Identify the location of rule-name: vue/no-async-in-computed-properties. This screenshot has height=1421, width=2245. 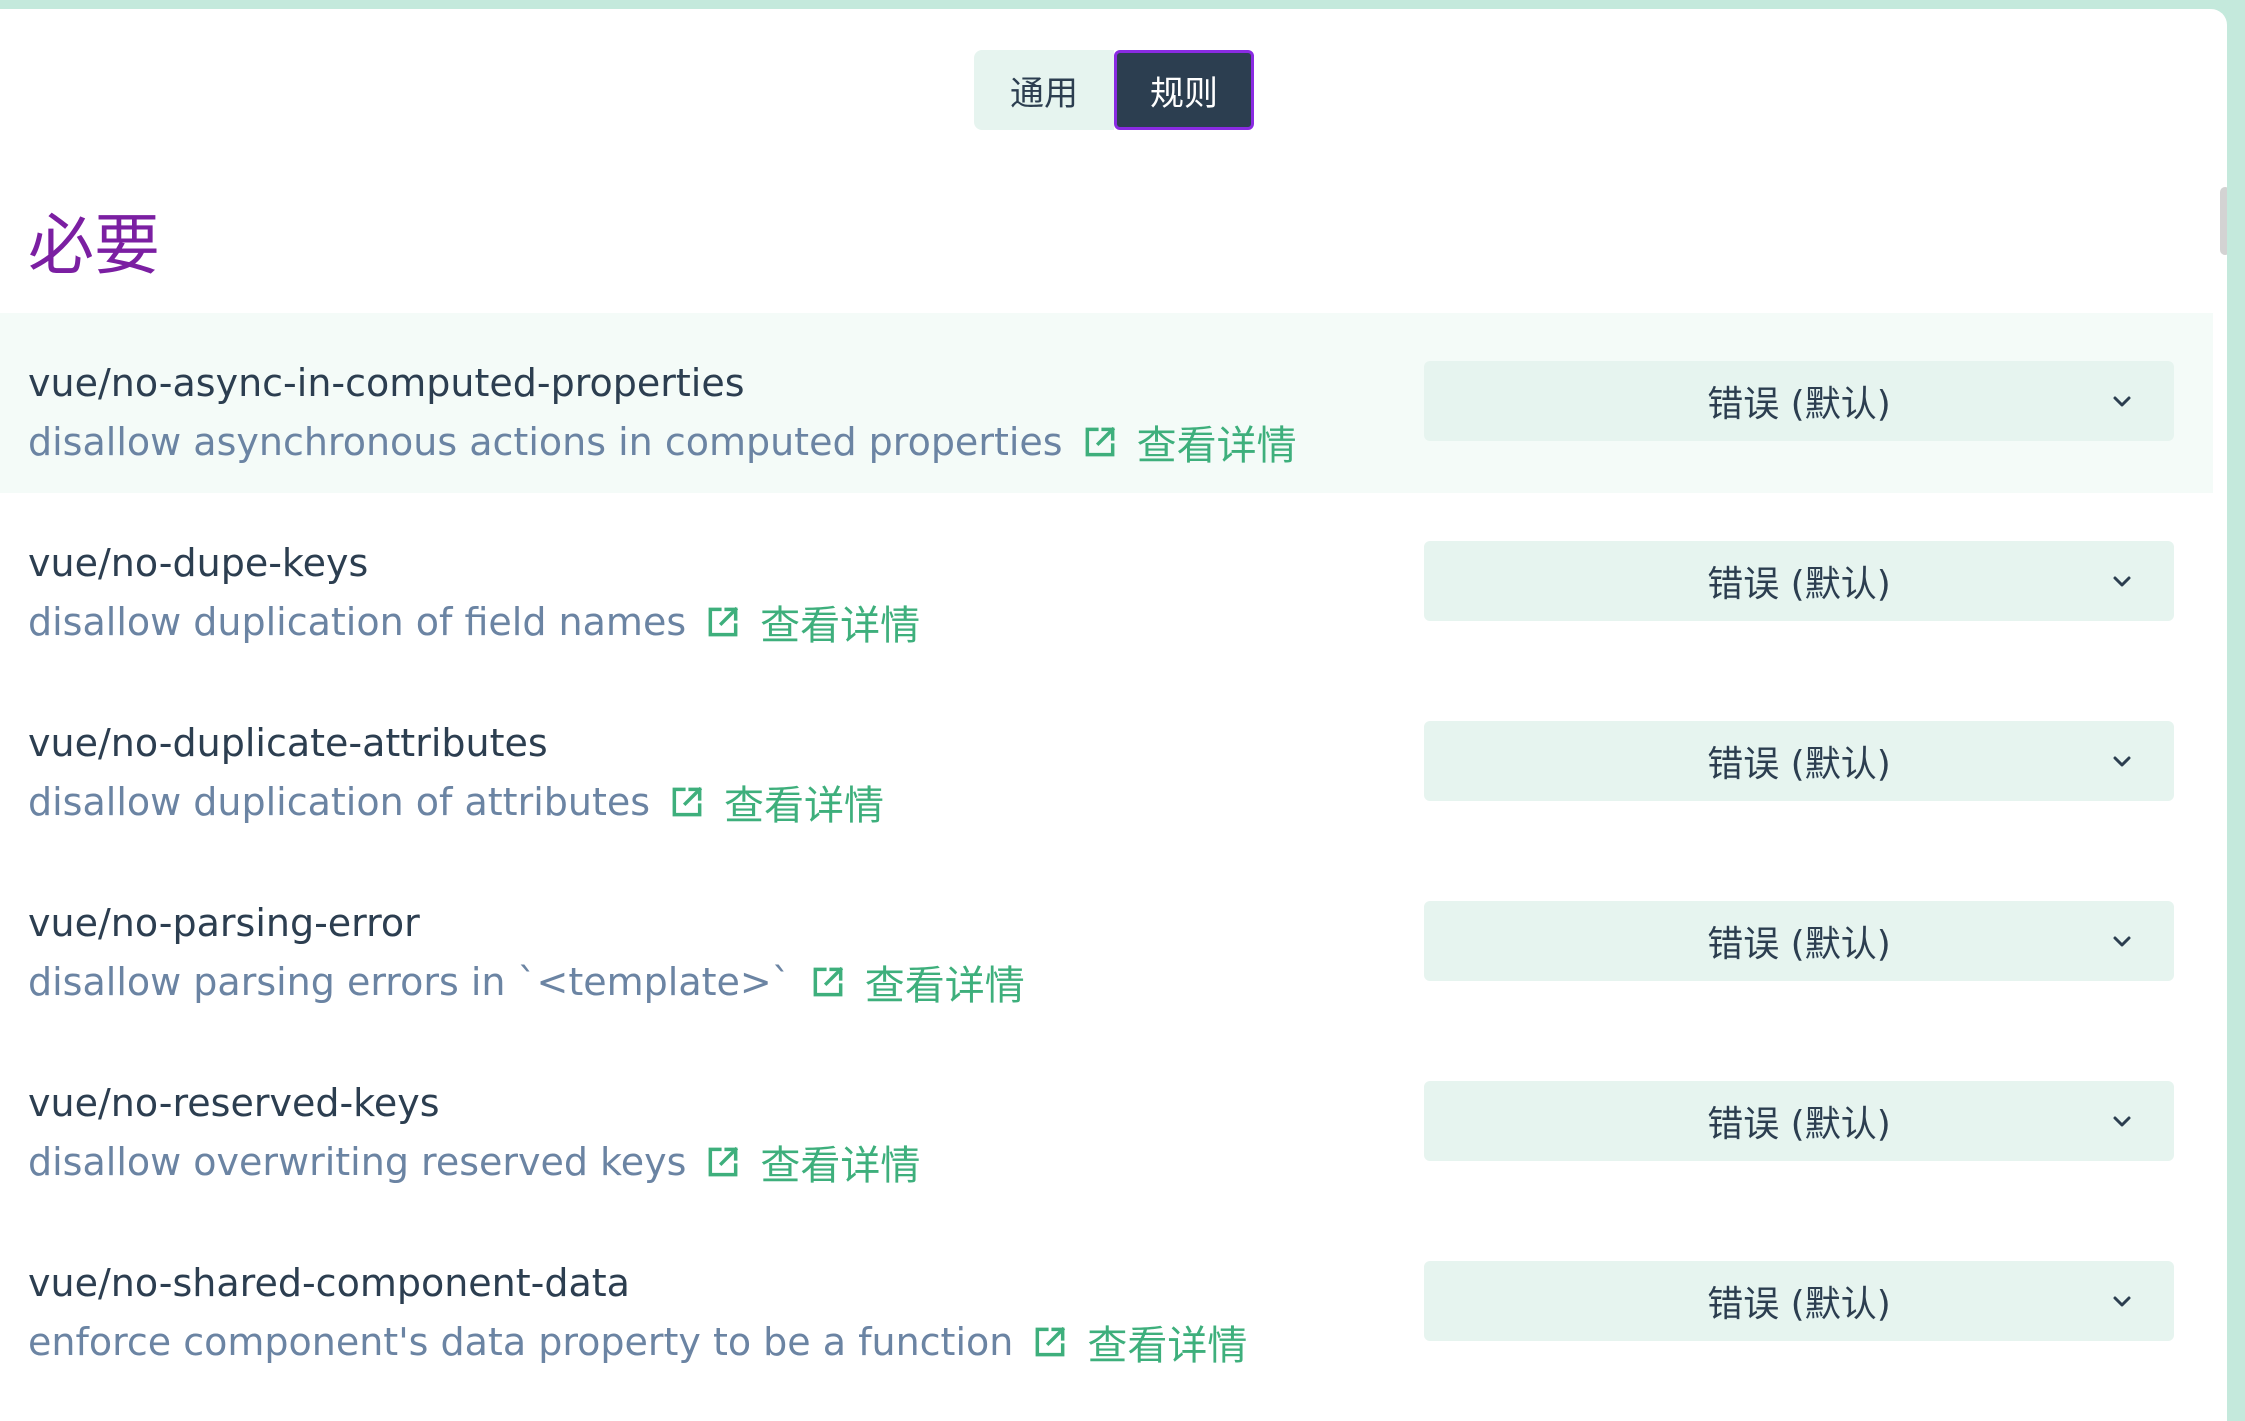
(386, 383).